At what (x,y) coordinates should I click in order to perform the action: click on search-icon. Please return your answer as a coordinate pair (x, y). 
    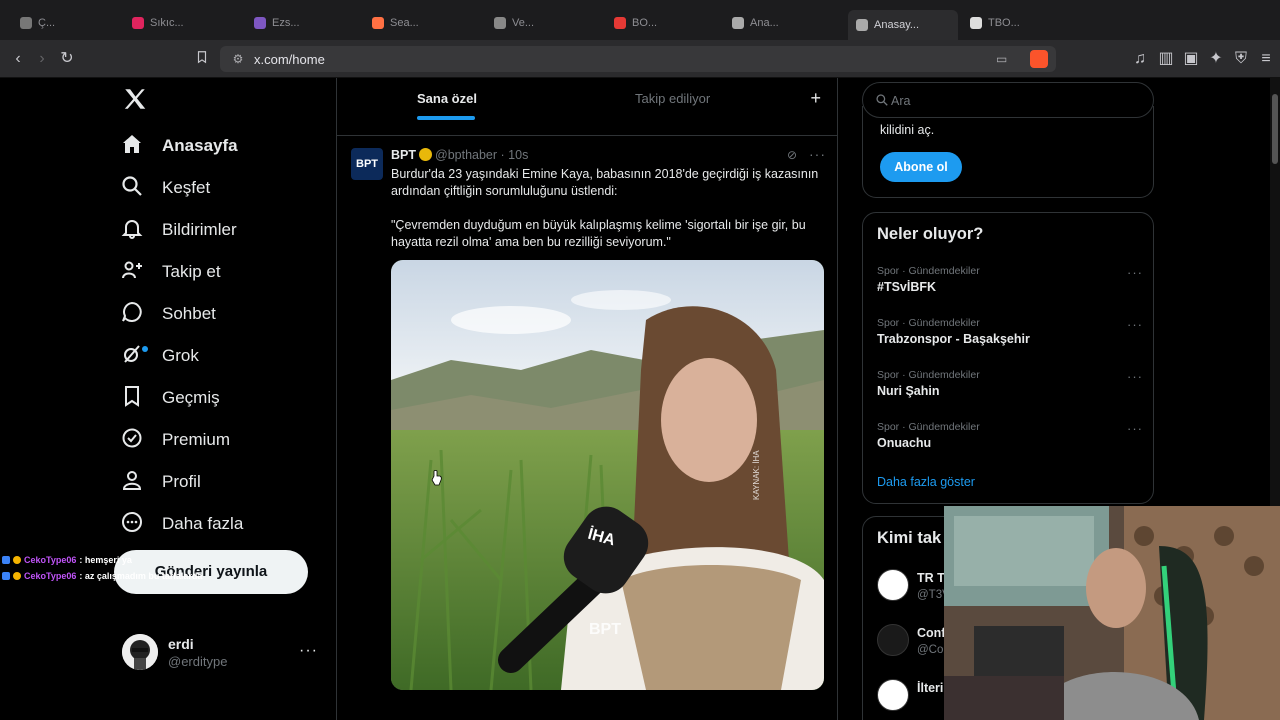
    Looking at the image, I should click on (882, 100).